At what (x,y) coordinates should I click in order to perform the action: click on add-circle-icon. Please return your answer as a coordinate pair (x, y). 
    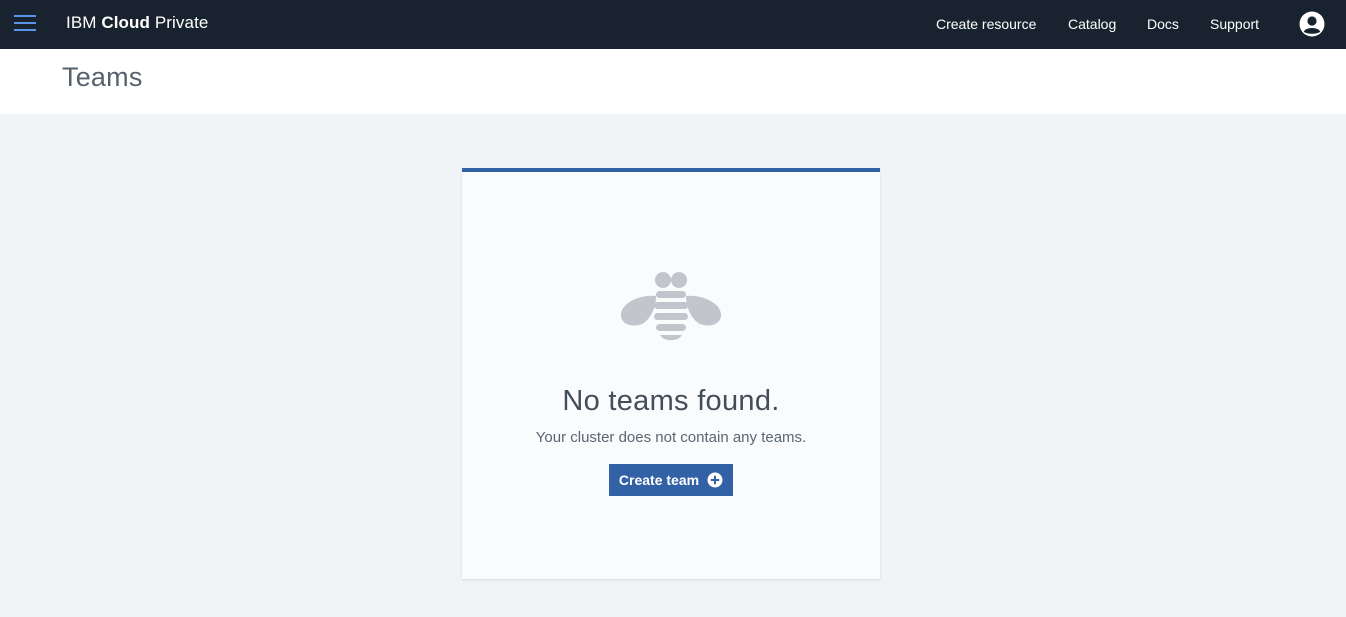
    Looking at the image, I should click on (715, 480).